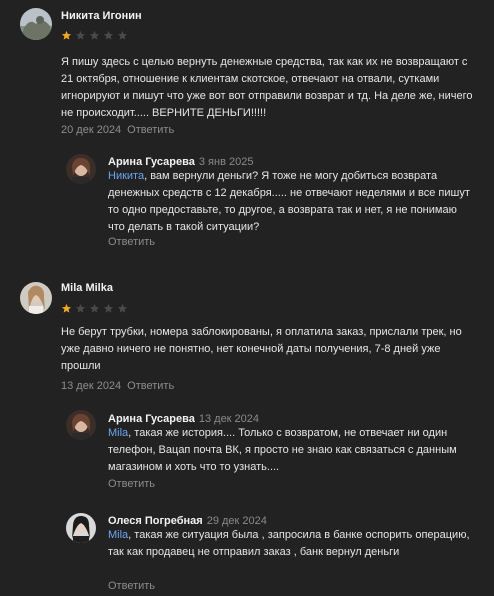 The width and height of the screenshot is (494, 596). I want to click on reply-date: 29 дек 2024, so click(236, 521).